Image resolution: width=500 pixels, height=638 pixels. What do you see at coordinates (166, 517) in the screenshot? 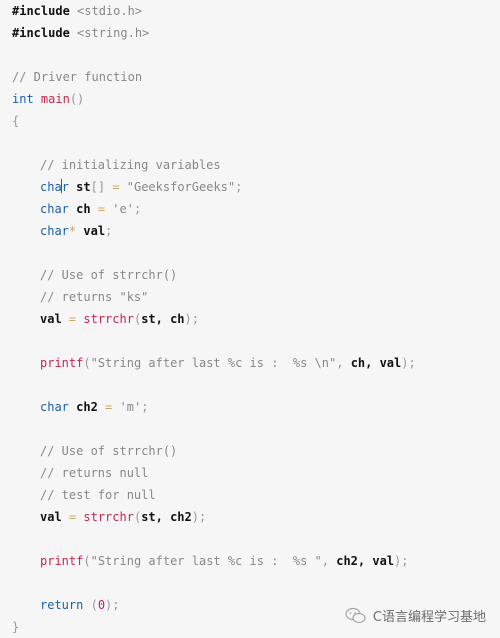
I see `token-identifier: st, ch2` at bounding box center [166, 517].